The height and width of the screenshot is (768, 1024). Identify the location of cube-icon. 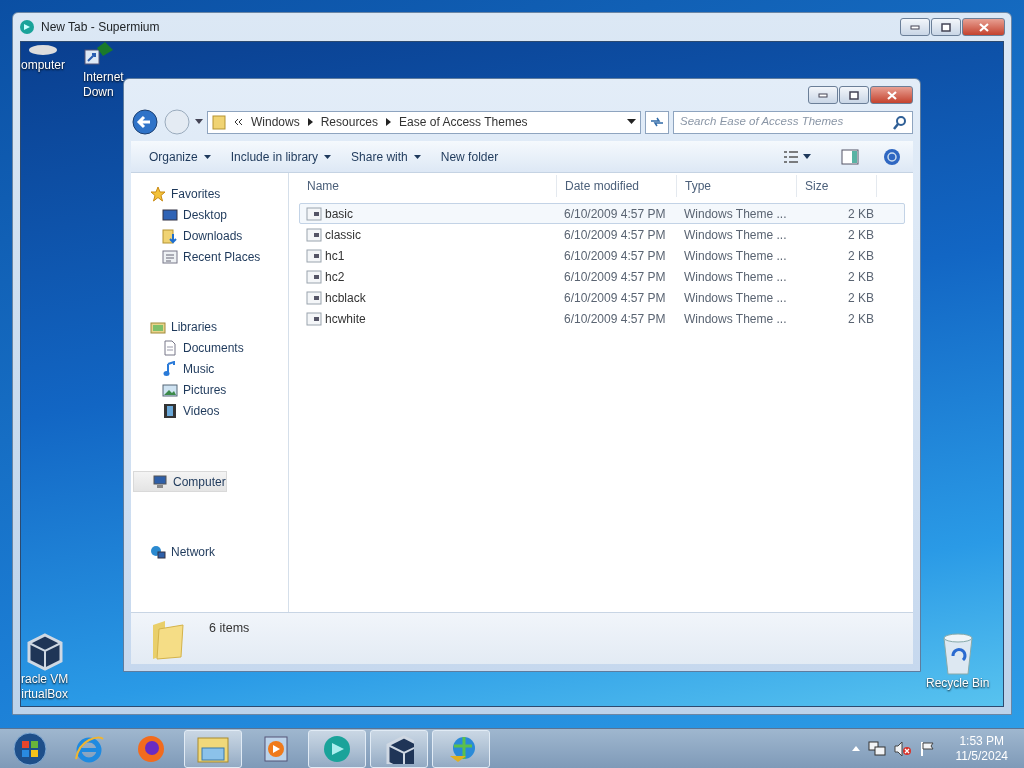
(399, 748).